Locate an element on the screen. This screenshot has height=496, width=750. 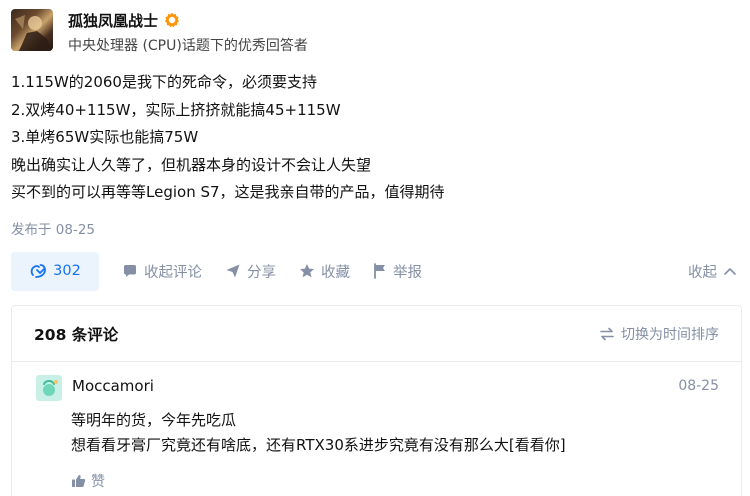
vote-button: 302 is located at coordinates (55, 271).